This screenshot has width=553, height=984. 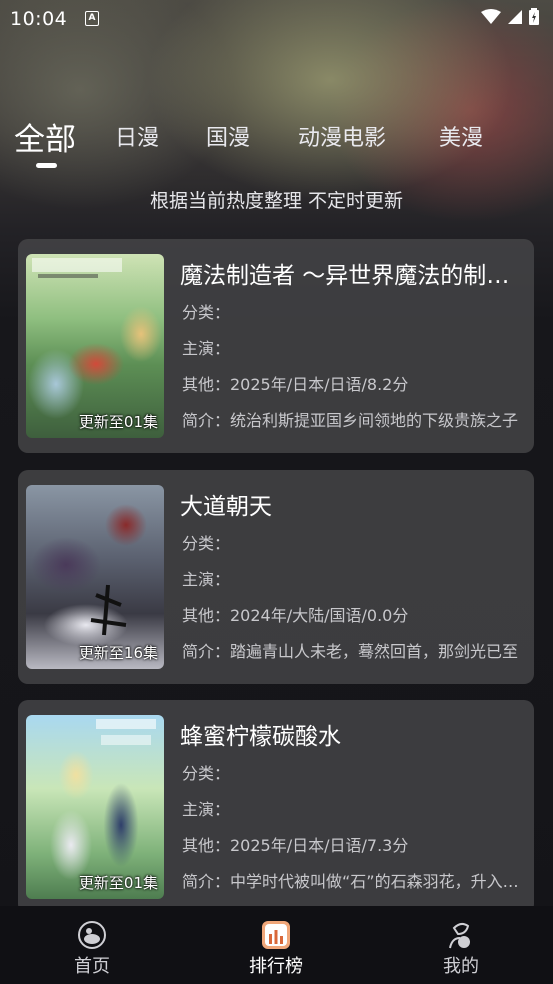 What do you see at coordinates (461, 966) in the screenshot?
I see `nav-profile-label: 我的` at bounding box center [461, 966].